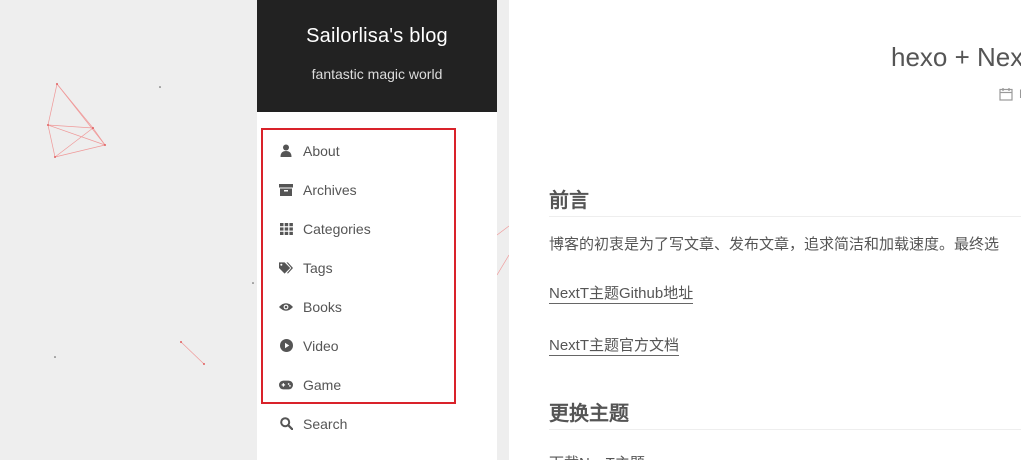 The width and height of the screenshot is (1021, 460). What do you see at coordinates (286, 268) in the screenshot?
I see `tags-icon` at bounding box center [286, 268].